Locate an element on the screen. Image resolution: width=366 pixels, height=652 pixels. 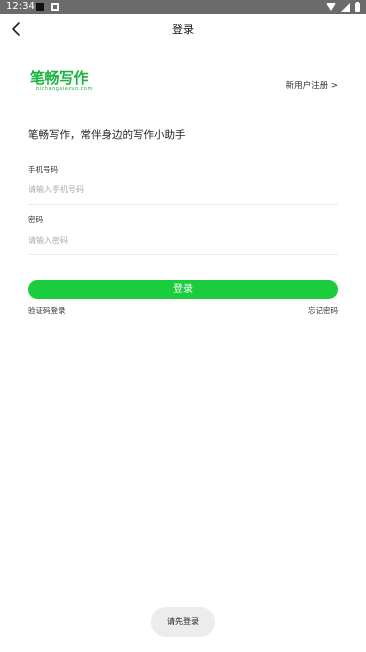
page-title: 登录 is located at coordinates (183, 29).